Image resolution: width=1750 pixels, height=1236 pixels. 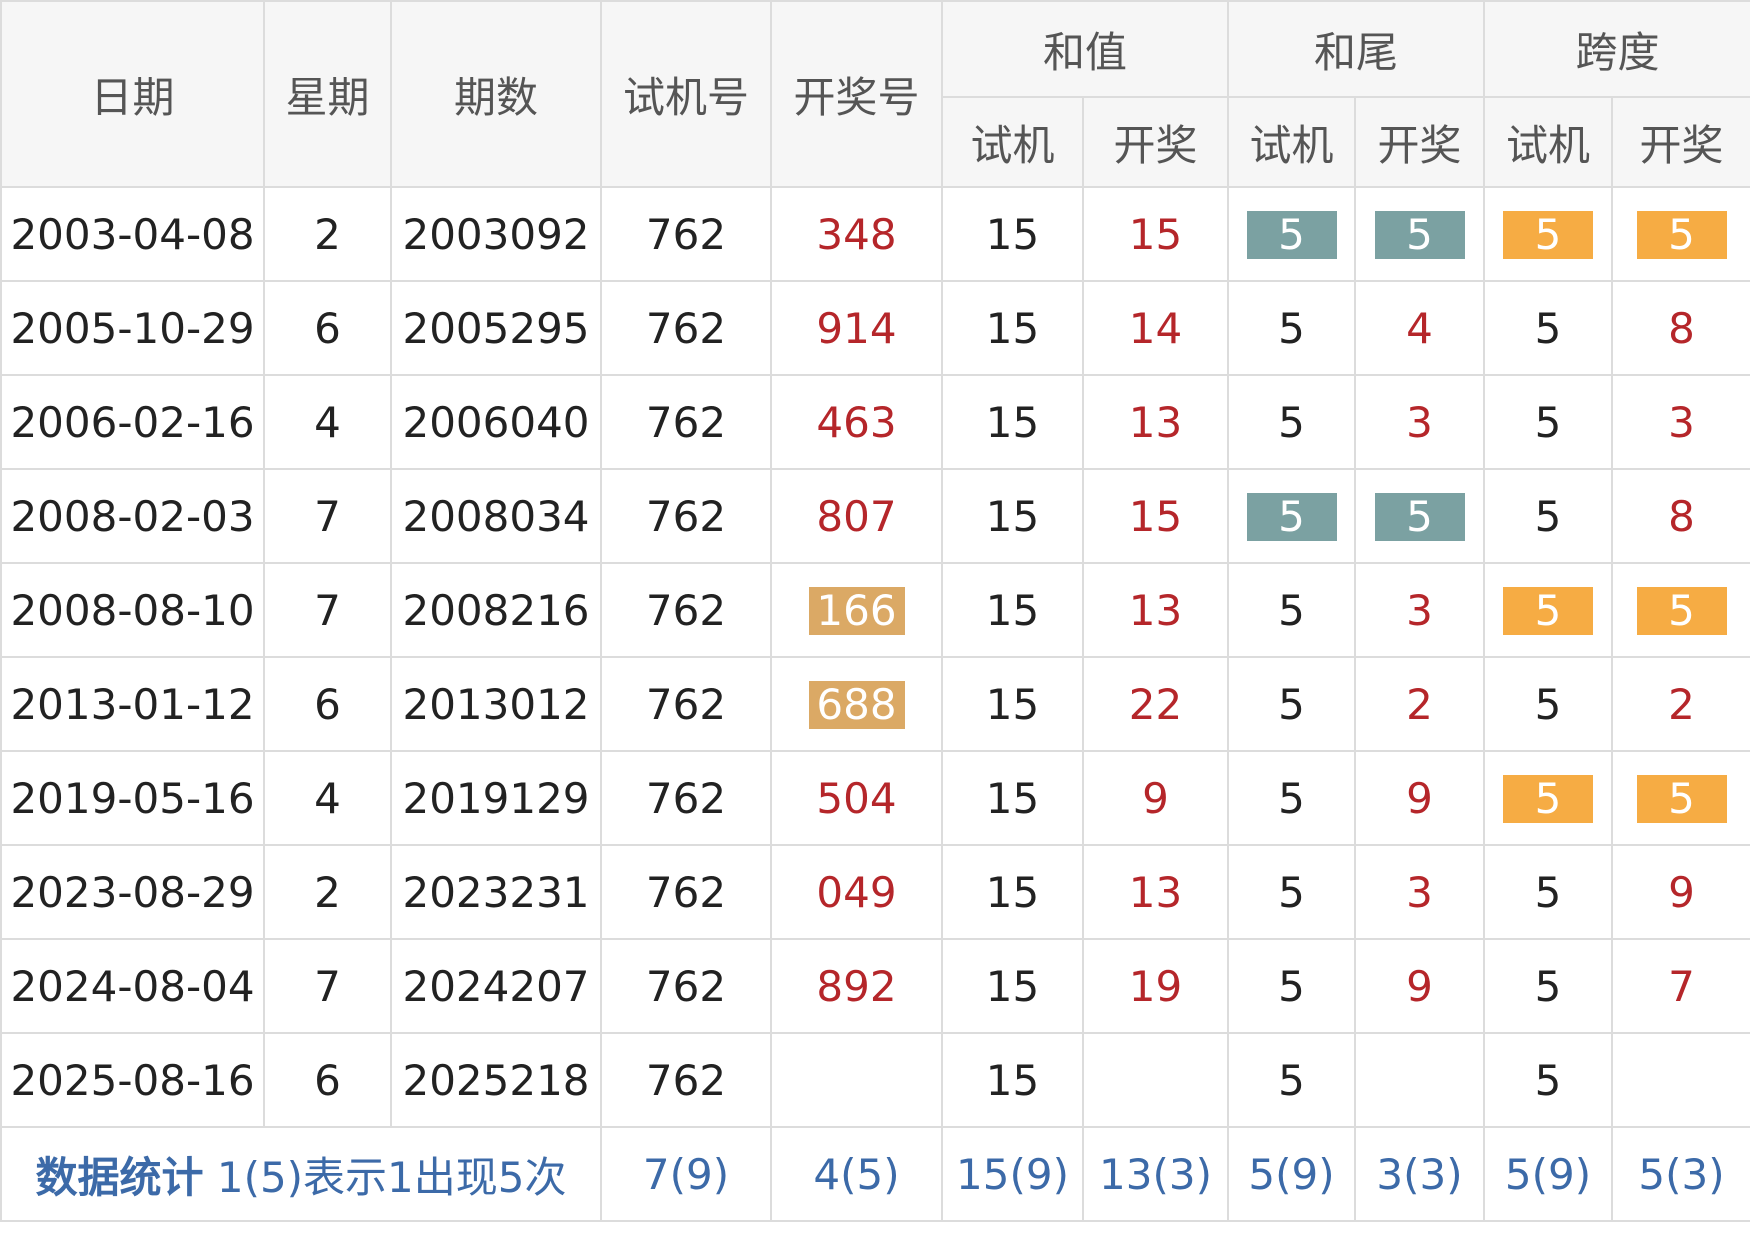 What do you see at coordinates (496, 610) in the screenshot?
I see `issue-cell: 2008216` at bounding box center [496, 610].